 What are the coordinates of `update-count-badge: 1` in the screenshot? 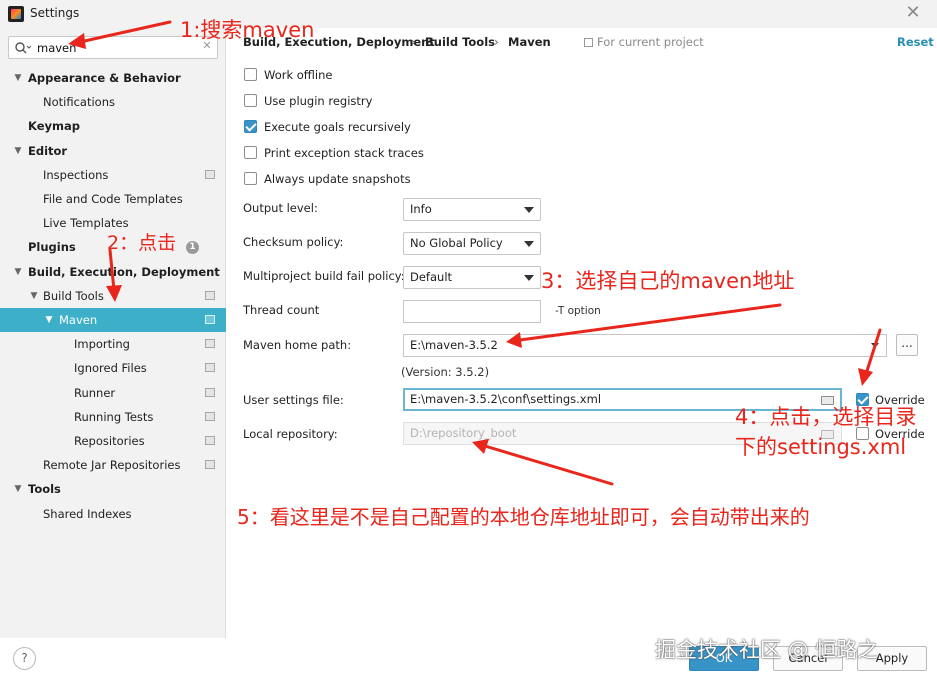 It's located at (192, 248).